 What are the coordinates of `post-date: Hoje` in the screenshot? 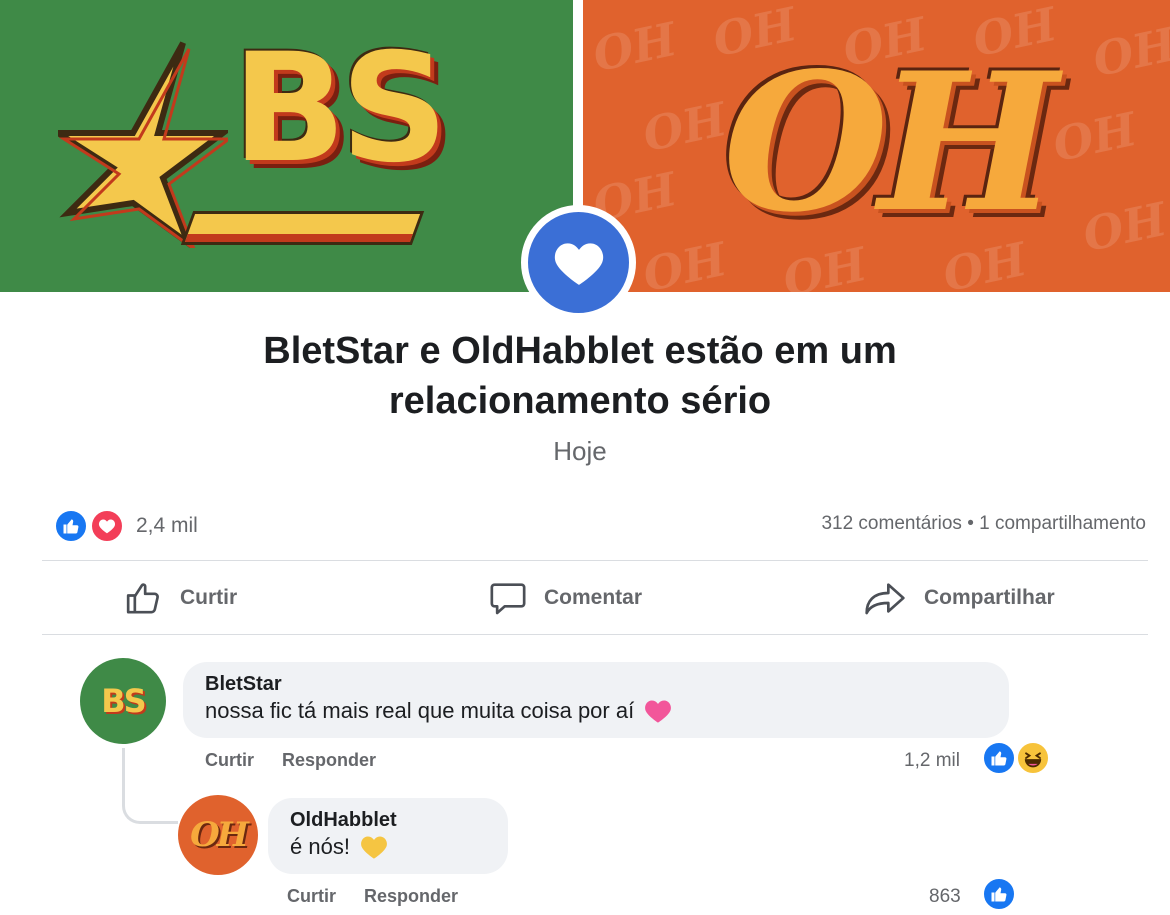 It's located at (580, 451).